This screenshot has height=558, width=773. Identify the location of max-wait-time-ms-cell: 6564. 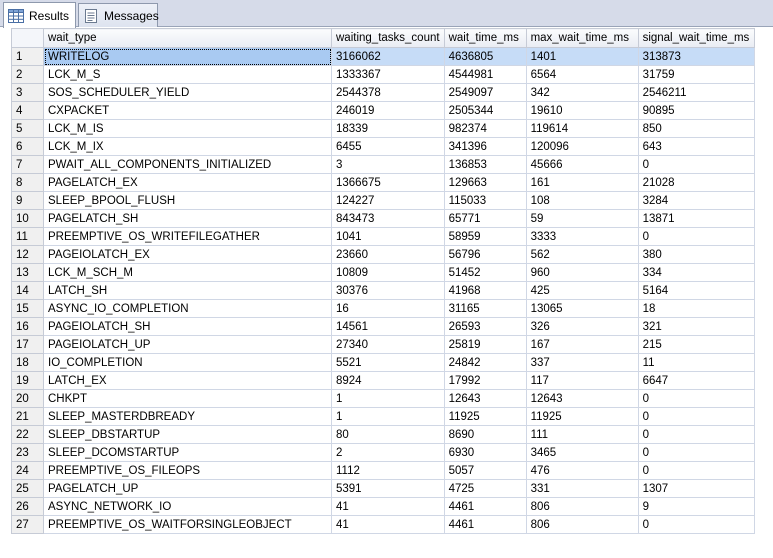
(582, 74).